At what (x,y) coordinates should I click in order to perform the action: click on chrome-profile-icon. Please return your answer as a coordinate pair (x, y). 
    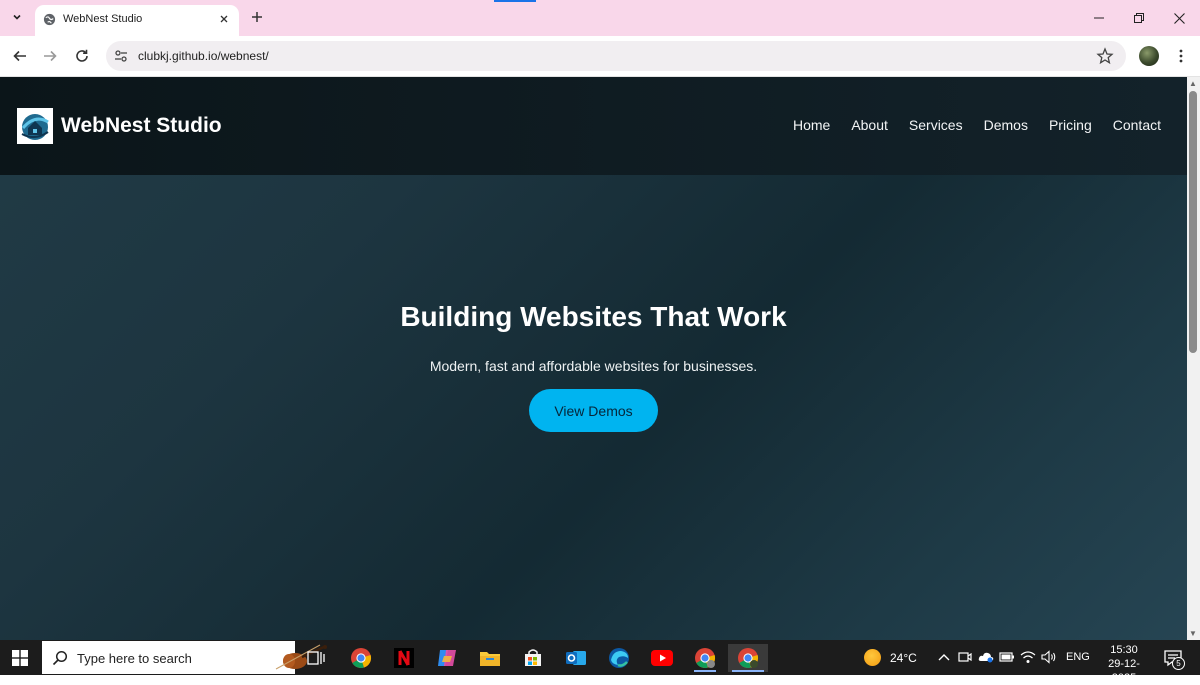
    Looking at the image, I should click on (705, 658).